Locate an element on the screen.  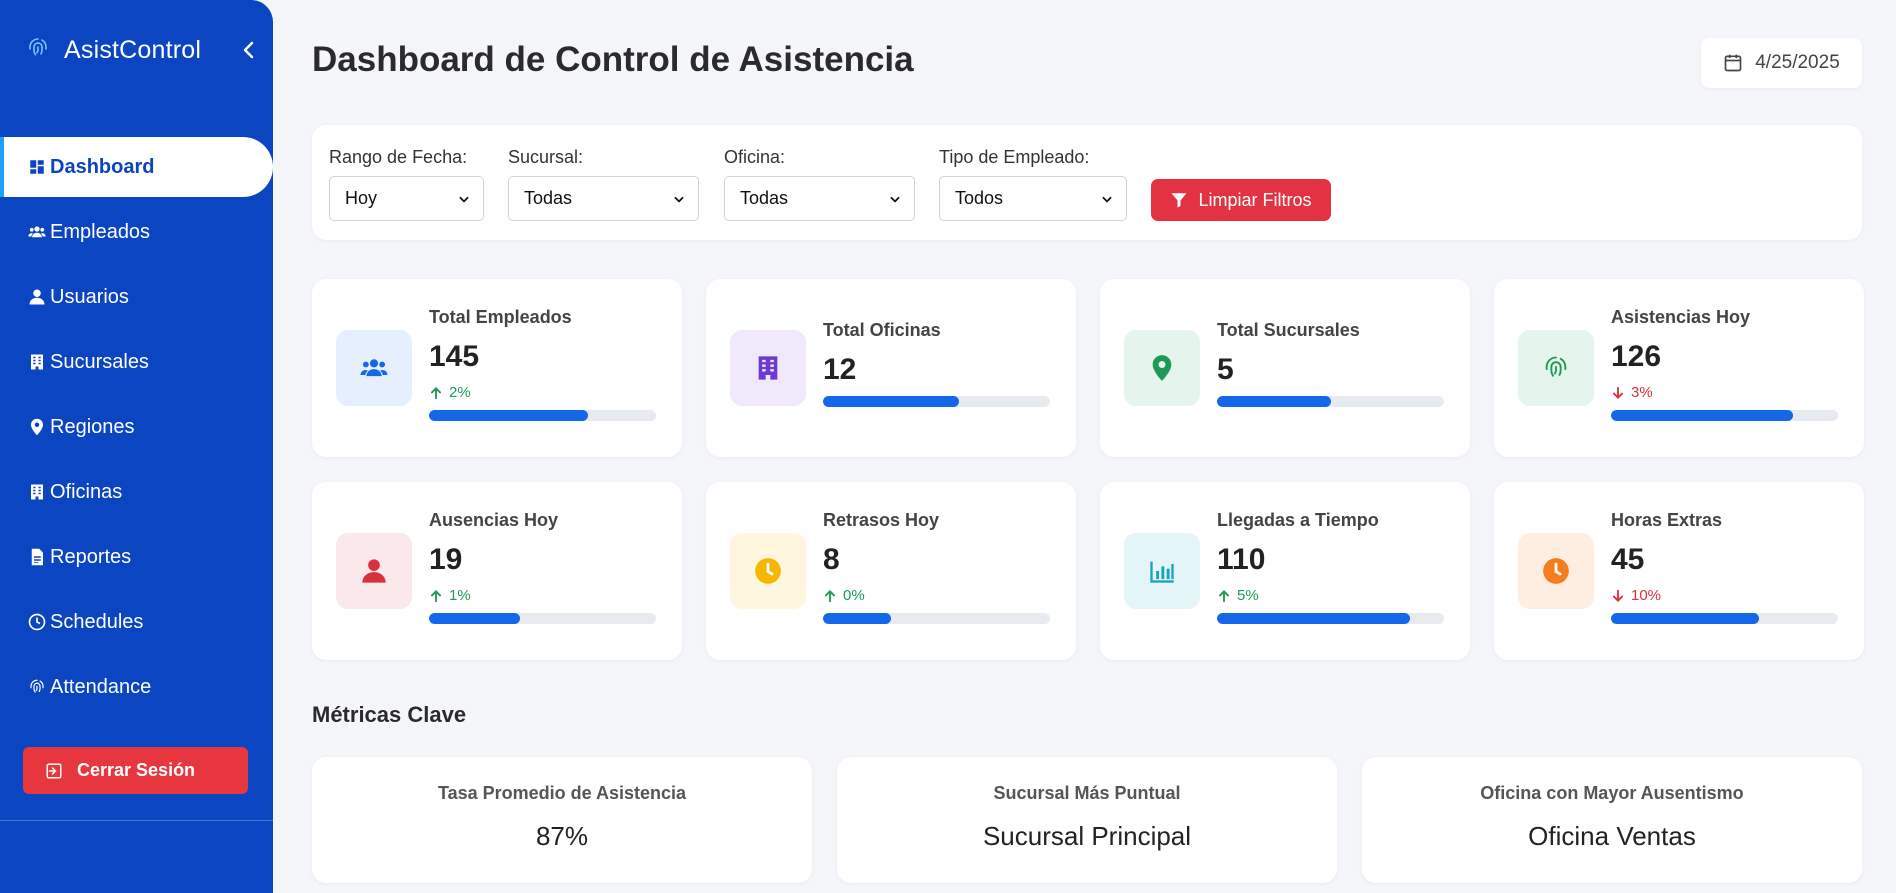
date-text: 4/25/2025 is located at coordinates (1797, 62).